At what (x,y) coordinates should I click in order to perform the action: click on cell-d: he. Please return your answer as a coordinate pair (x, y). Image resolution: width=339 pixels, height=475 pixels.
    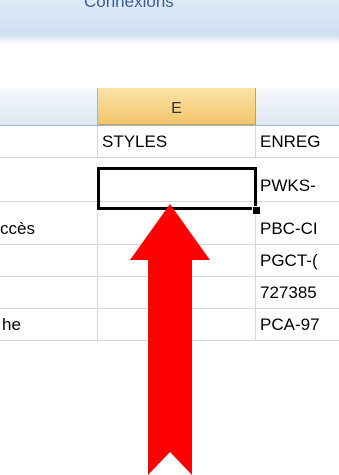
    Looking at the image, I should click on (49, 325).